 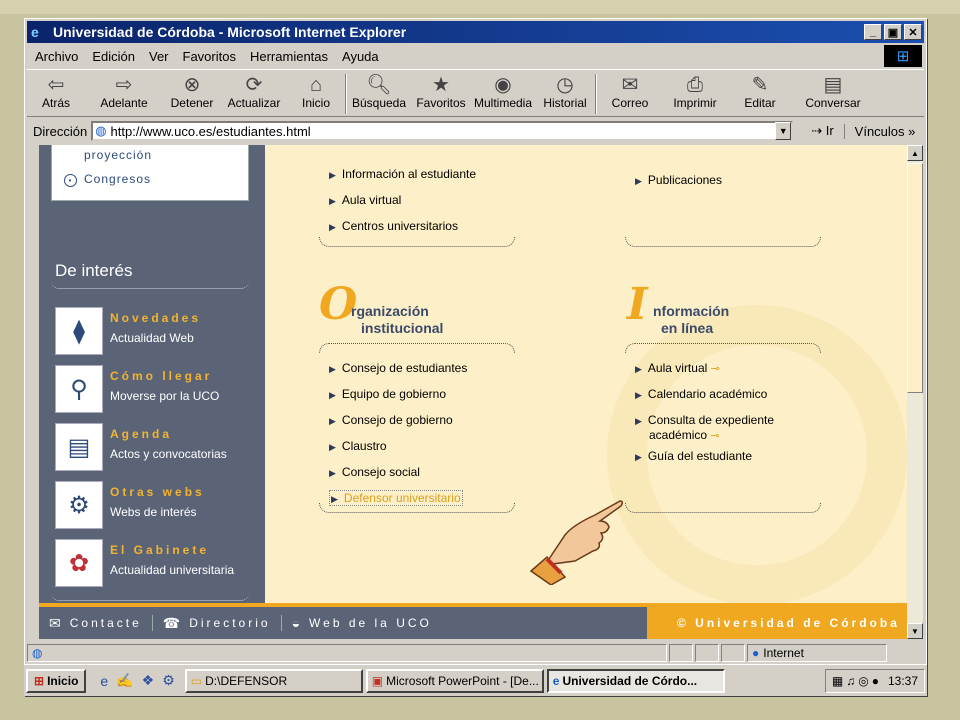 What do you see at coordinates (677, 368) in the screenshot?
I see `link-aula-virtual-online: Aula virtual ⊸` at bounding box center [677, 368].